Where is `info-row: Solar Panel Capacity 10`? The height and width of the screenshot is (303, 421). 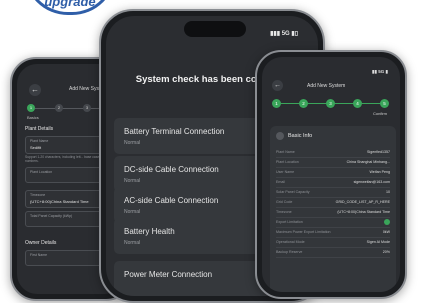
info-row: Solar Panel Capacity 10 is located at coordinates (333, 193).